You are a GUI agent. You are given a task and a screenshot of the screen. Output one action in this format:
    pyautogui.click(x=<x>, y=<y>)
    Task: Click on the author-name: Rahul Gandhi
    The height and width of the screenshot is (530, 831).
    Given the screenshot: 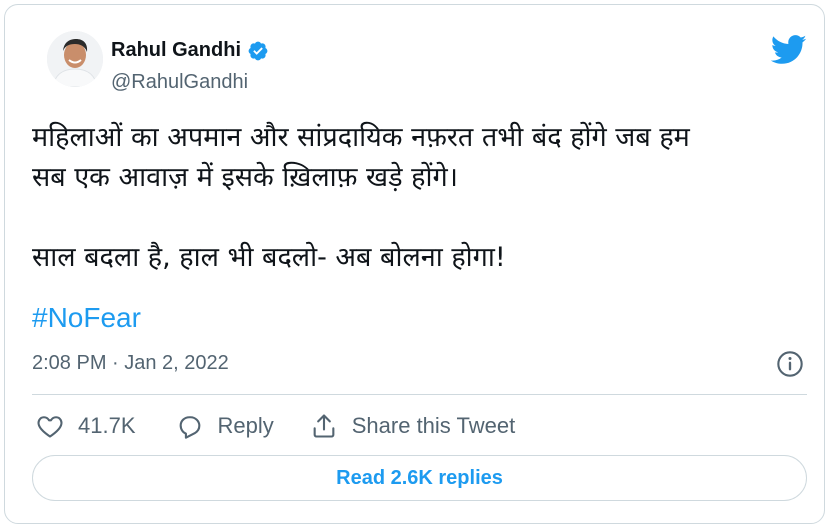 What is the action you would take?
    pyautogui.click(x=176, y=50)
    